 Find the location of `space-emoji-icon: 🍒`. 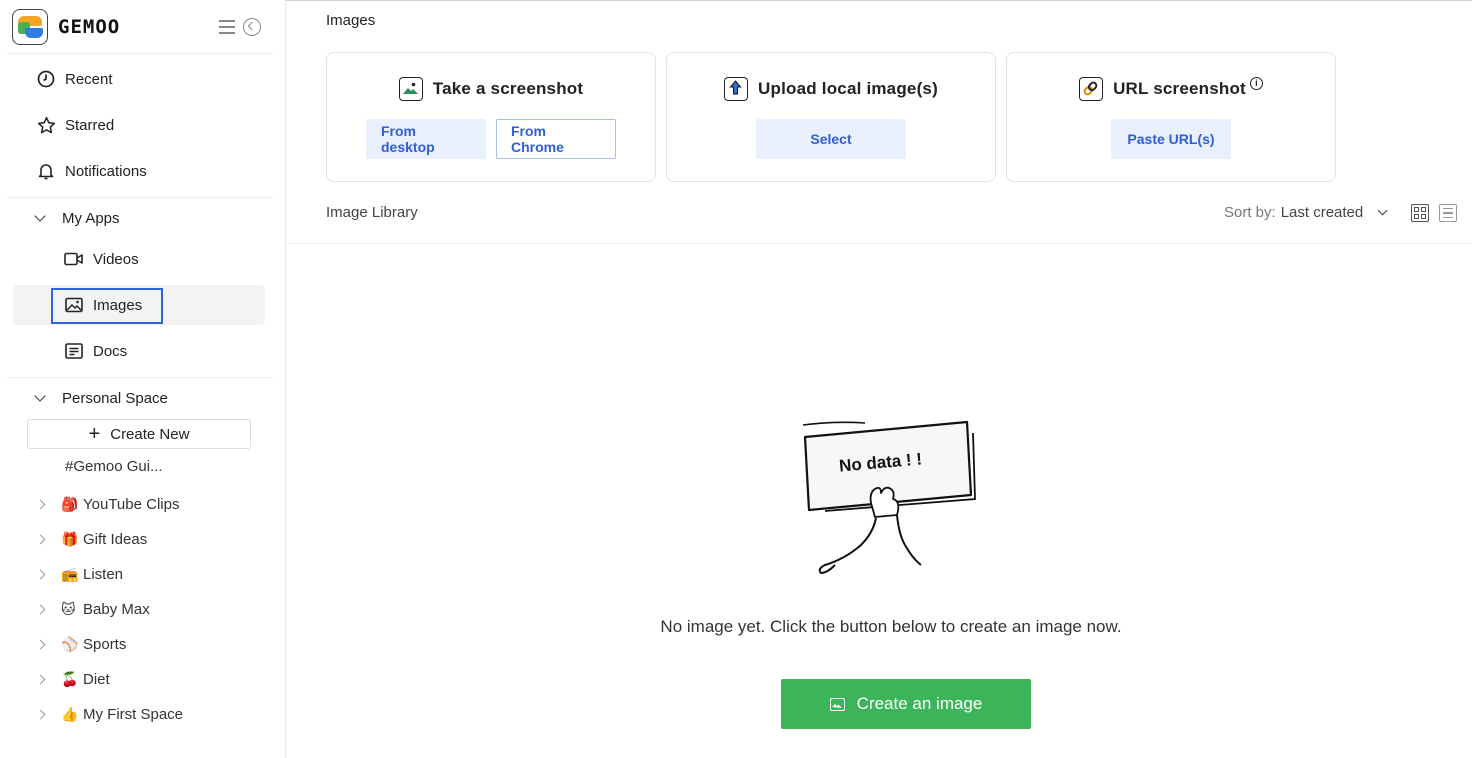

space-emoji-icon: 🍒 is located at coordinates (70, 678).